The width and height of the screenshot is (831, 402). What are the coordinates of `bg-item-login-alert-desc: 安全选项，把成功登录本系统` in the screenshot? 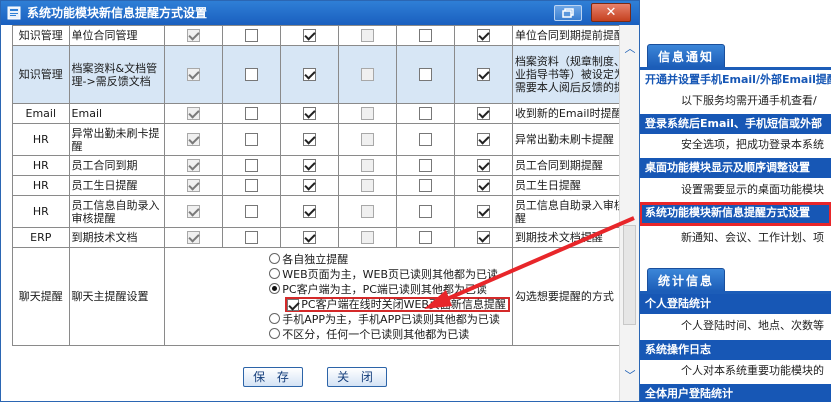 It's located at (752, 144).